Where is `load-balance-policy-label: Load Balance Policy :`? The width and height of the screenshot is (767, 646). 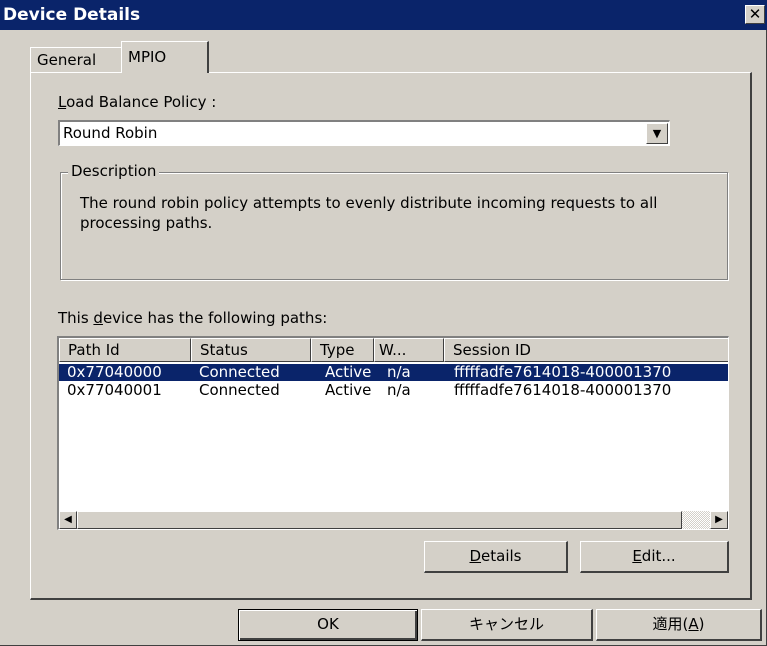 load-balance-policy-label: Load Balance Policy : is located at coordinates (137, 102).